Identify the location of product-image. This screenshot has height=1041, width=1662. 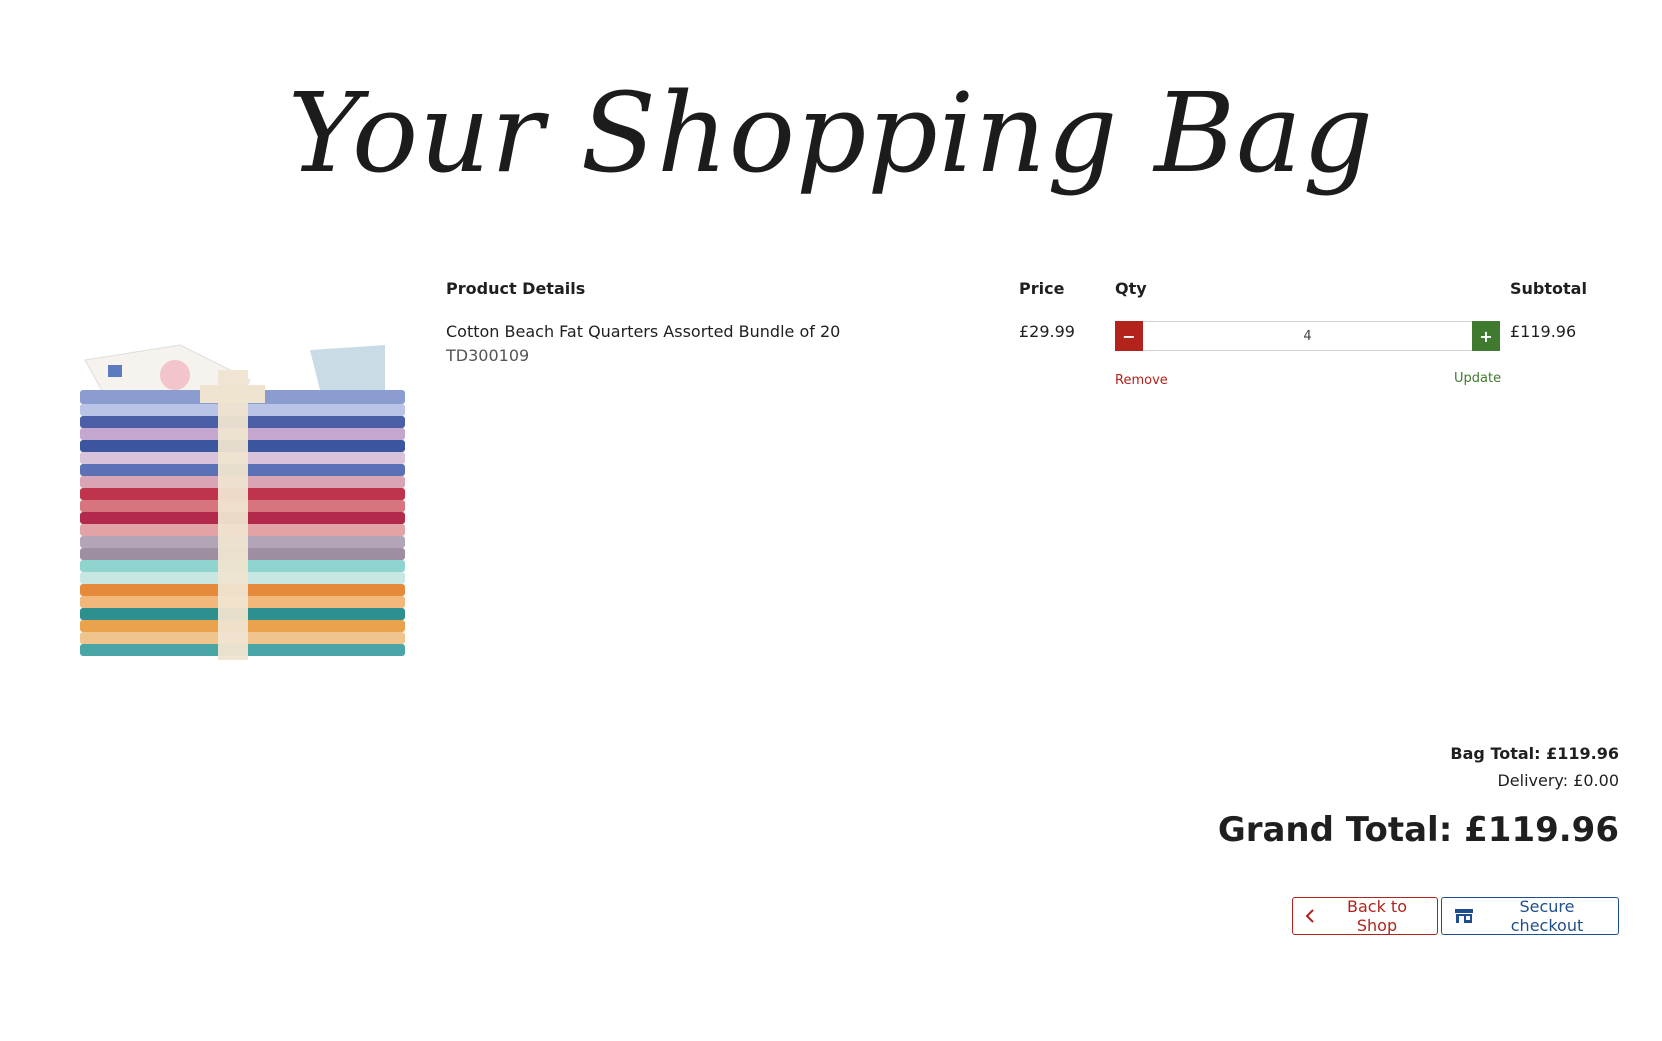
(242, 502).